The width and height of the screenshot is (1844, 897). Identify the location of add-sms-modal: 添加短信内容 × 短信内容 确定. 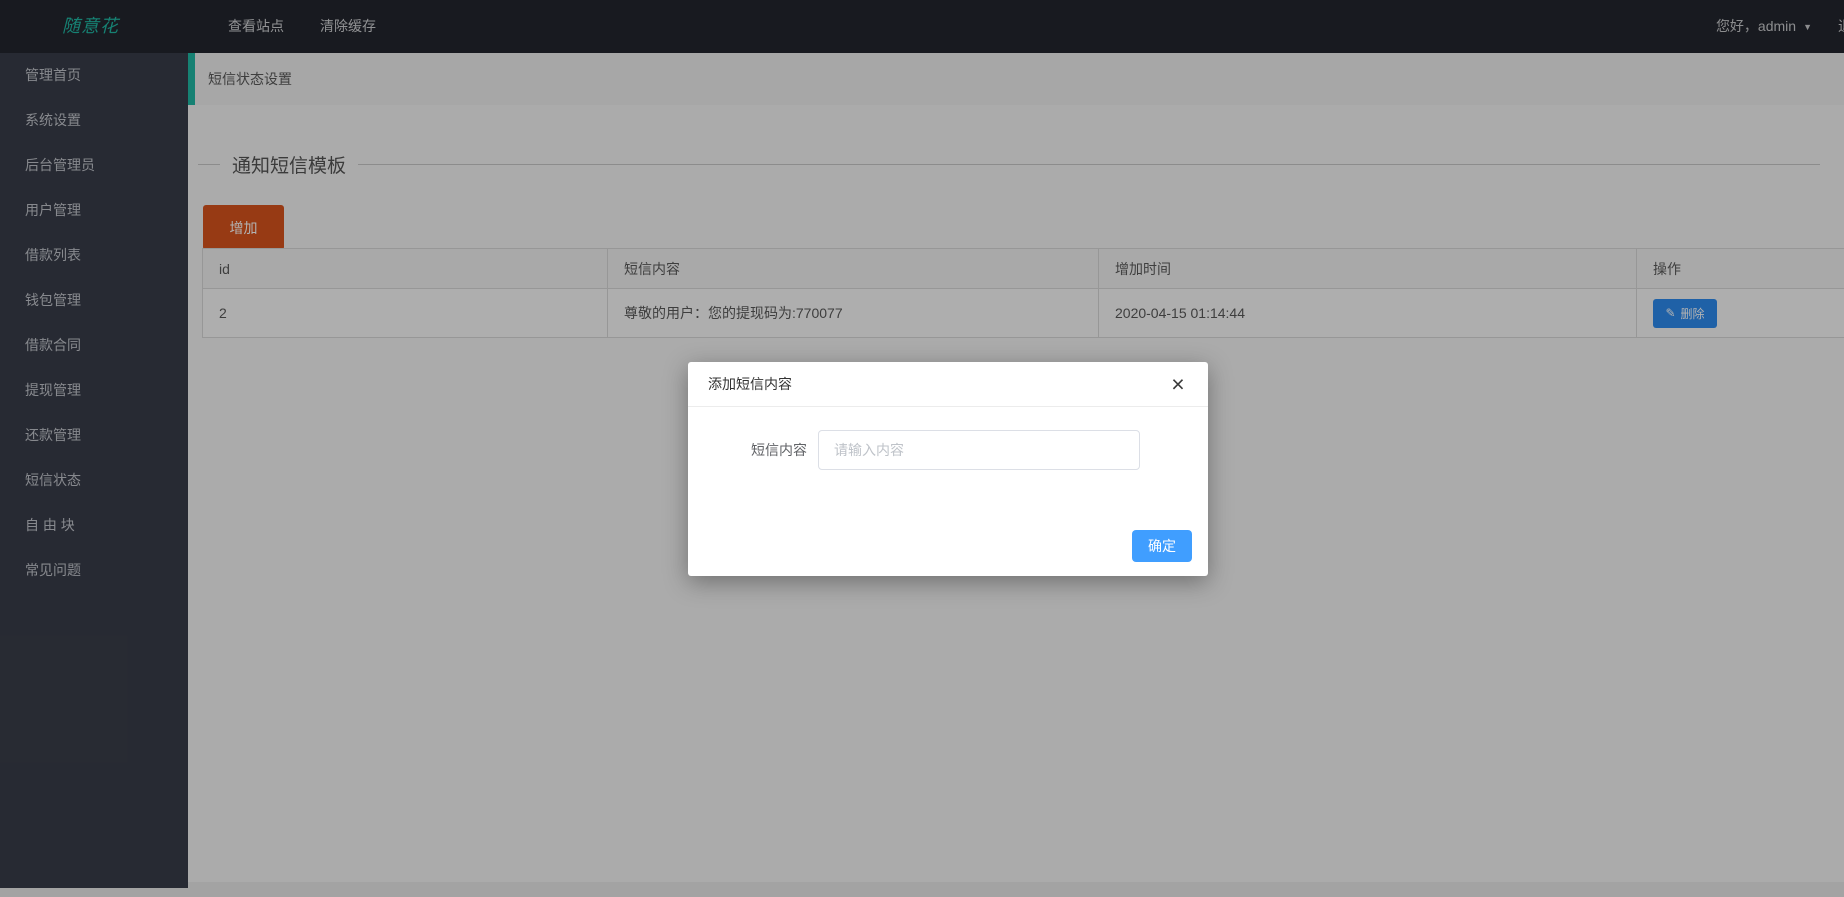
(948, 469).